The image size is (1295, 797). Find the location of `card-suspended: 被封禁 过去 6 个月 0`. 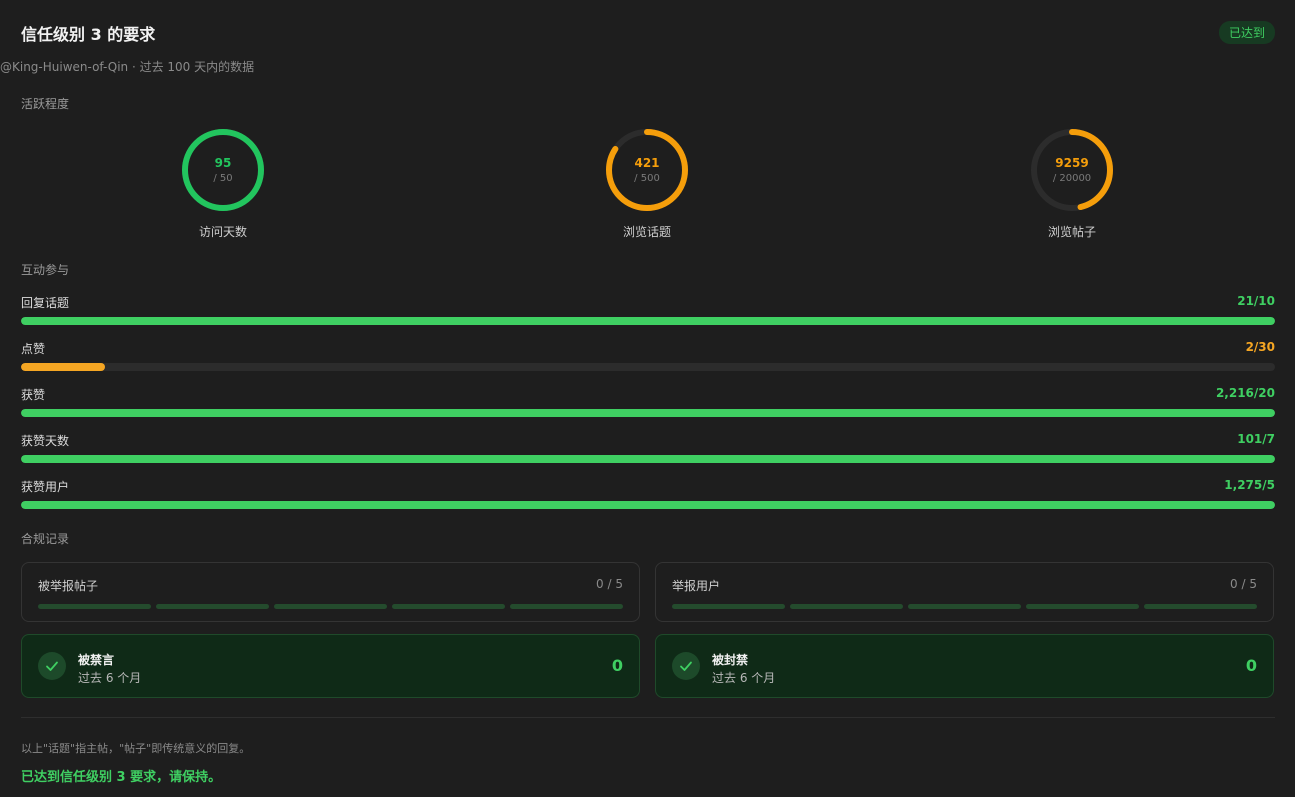

card-suspended: 被封禁 过去 6 个月 0 is located at coordinates (964, 666).